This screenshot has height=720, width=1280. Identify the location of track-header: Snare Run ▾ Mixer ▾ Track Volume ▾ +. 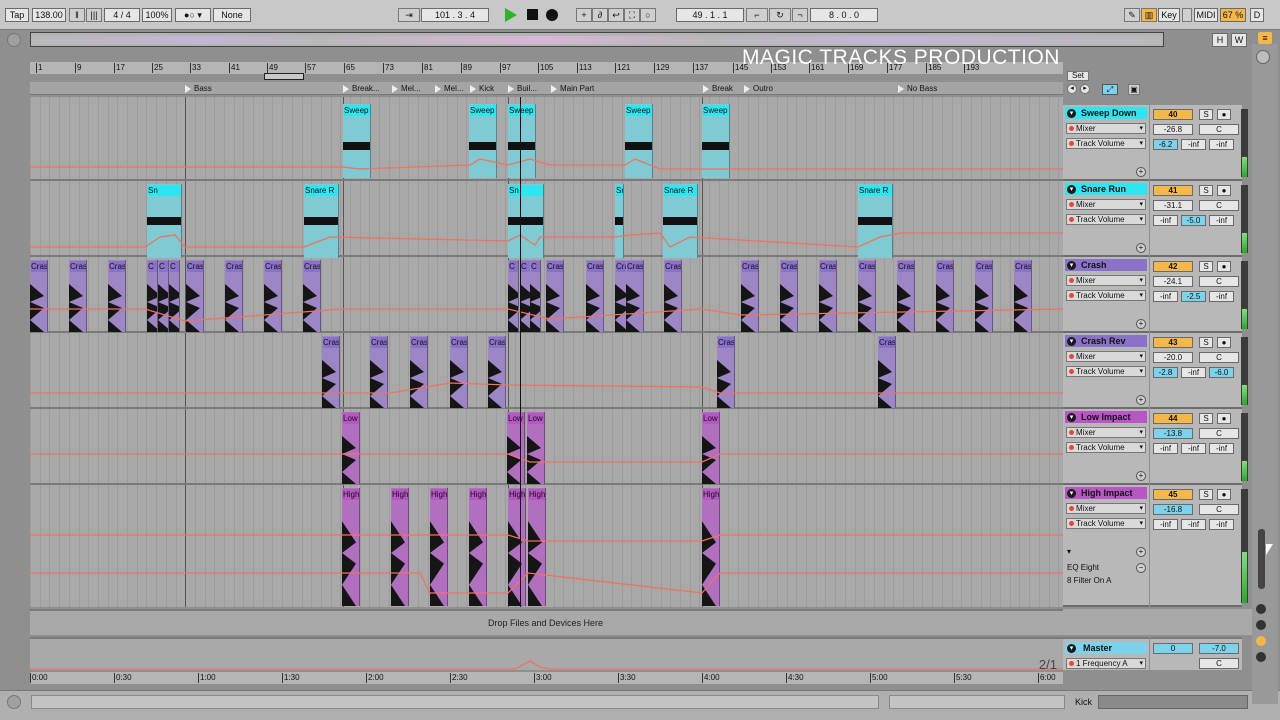
(1106, 219).